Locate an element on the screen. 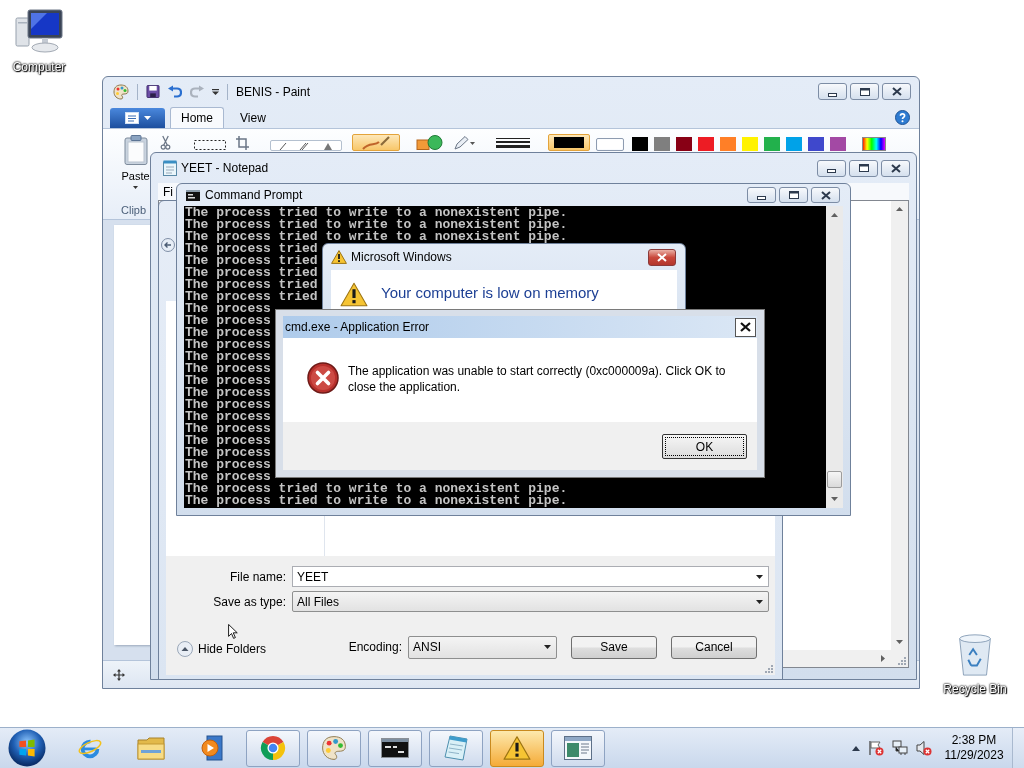 Image resolution: width=1024 pixels, height=768 pixels. file-name-field: YEET is located at coordinates (530, 576).